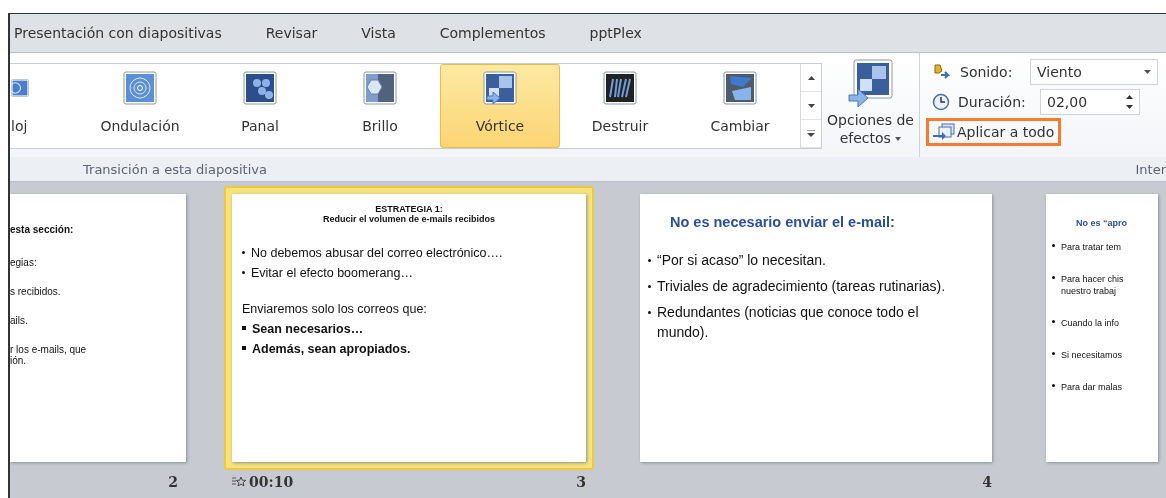  Describe the element at coordinates (1150, 169) in the screenshot. I see `group-label: Inter` at that location.